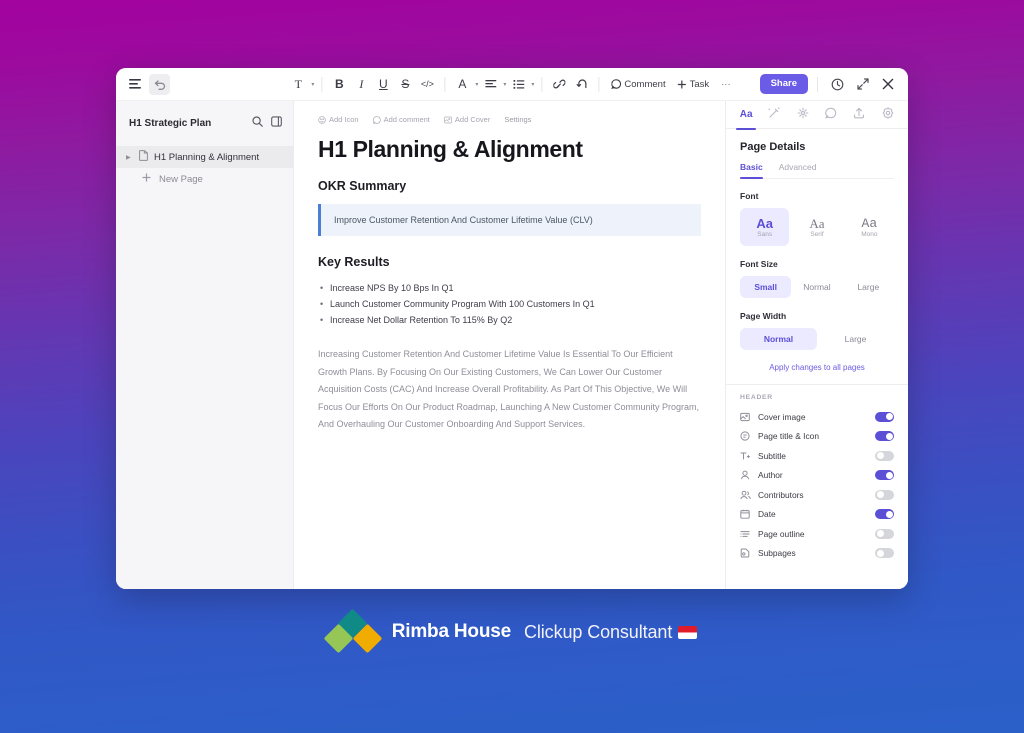 The image size is (1024, 733). Describe the element at coordinates (354, 262) in the screenshot. I see `key-results-heading: Key Results` at that location.